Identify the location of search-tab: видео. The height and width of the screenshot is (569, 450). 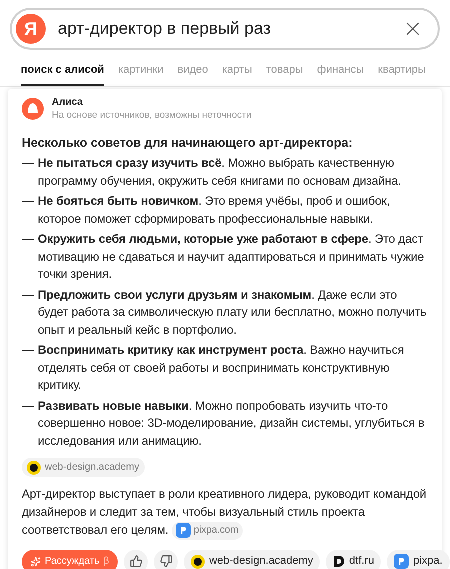
(193, 74).